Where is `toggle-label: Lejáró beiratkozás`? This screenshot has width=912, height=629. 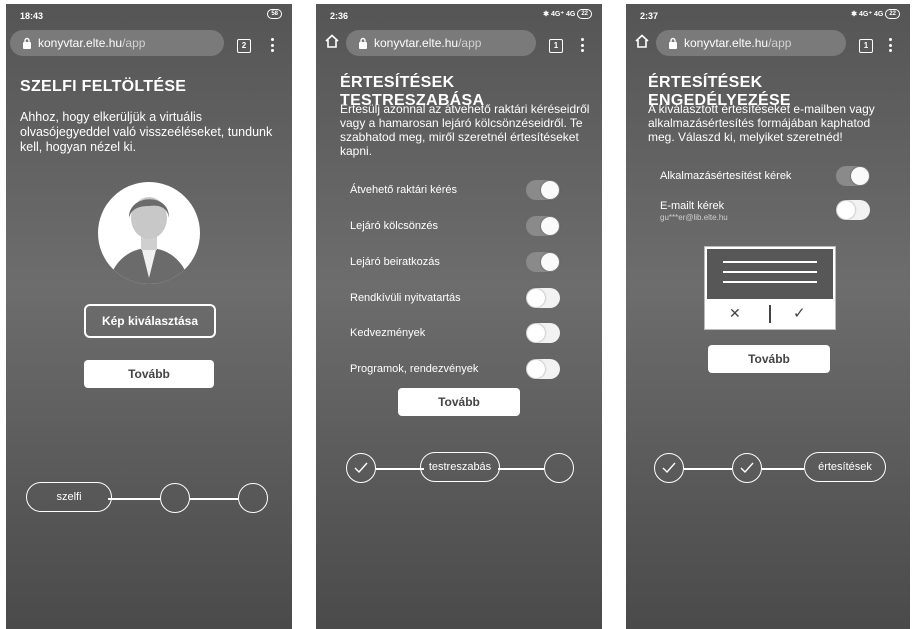
toggle-label: Lejáró beiratkozás is located at coordinates (395, 262).